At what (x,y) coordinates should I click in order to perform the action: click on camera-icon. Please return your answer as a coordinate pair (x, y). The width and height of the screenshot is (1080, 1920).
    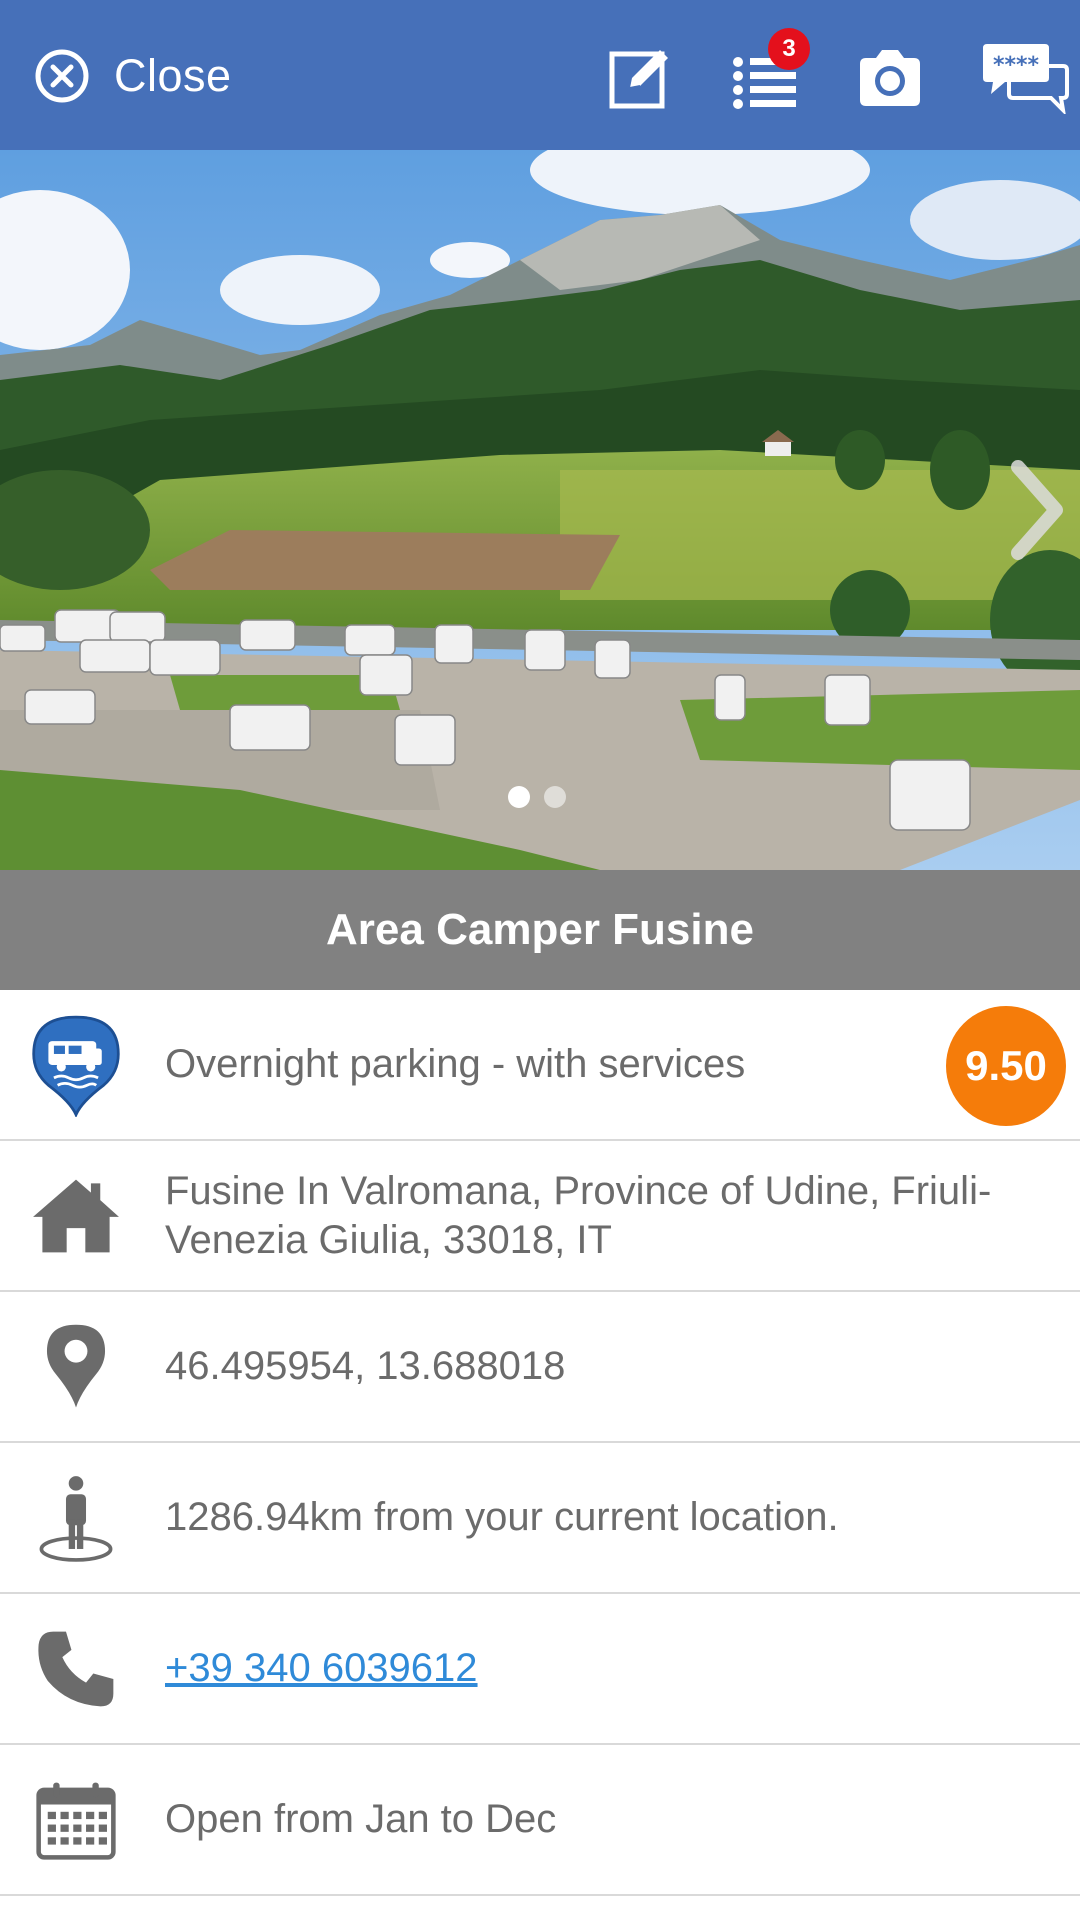
    Looking at the image, I should click on (890, 78).